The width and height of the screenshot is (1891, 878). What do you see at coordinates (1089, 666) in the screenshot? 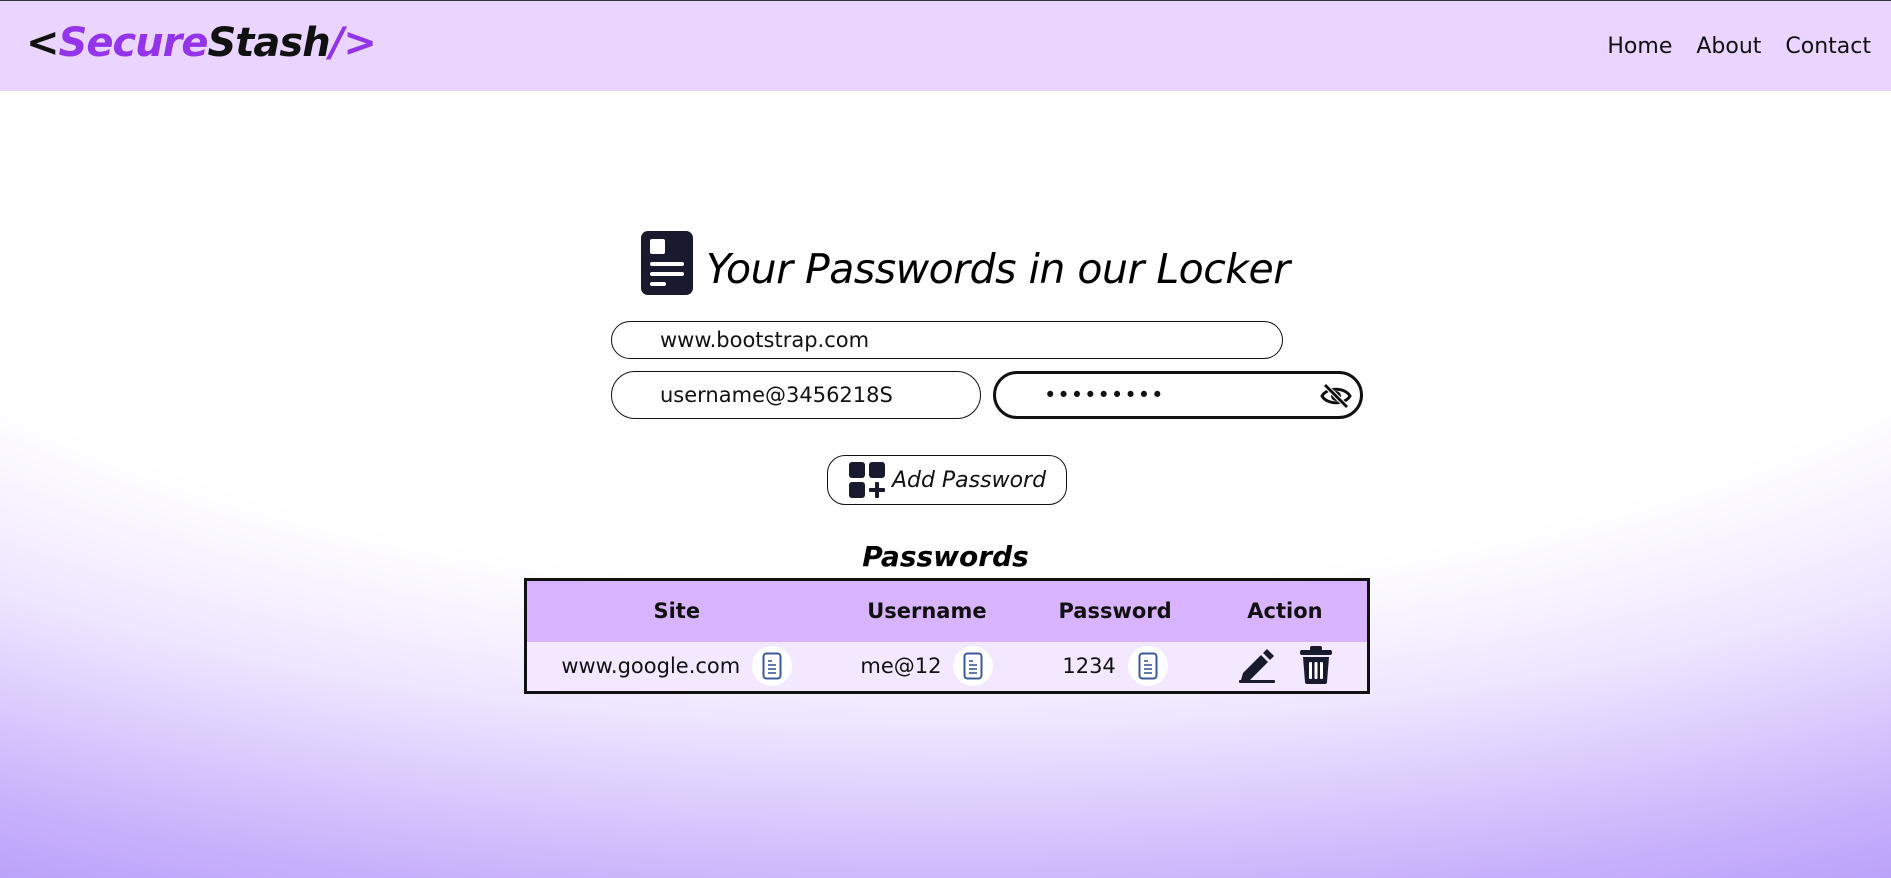
I see `password-value: 1234` at bounding box center [1089, 666].